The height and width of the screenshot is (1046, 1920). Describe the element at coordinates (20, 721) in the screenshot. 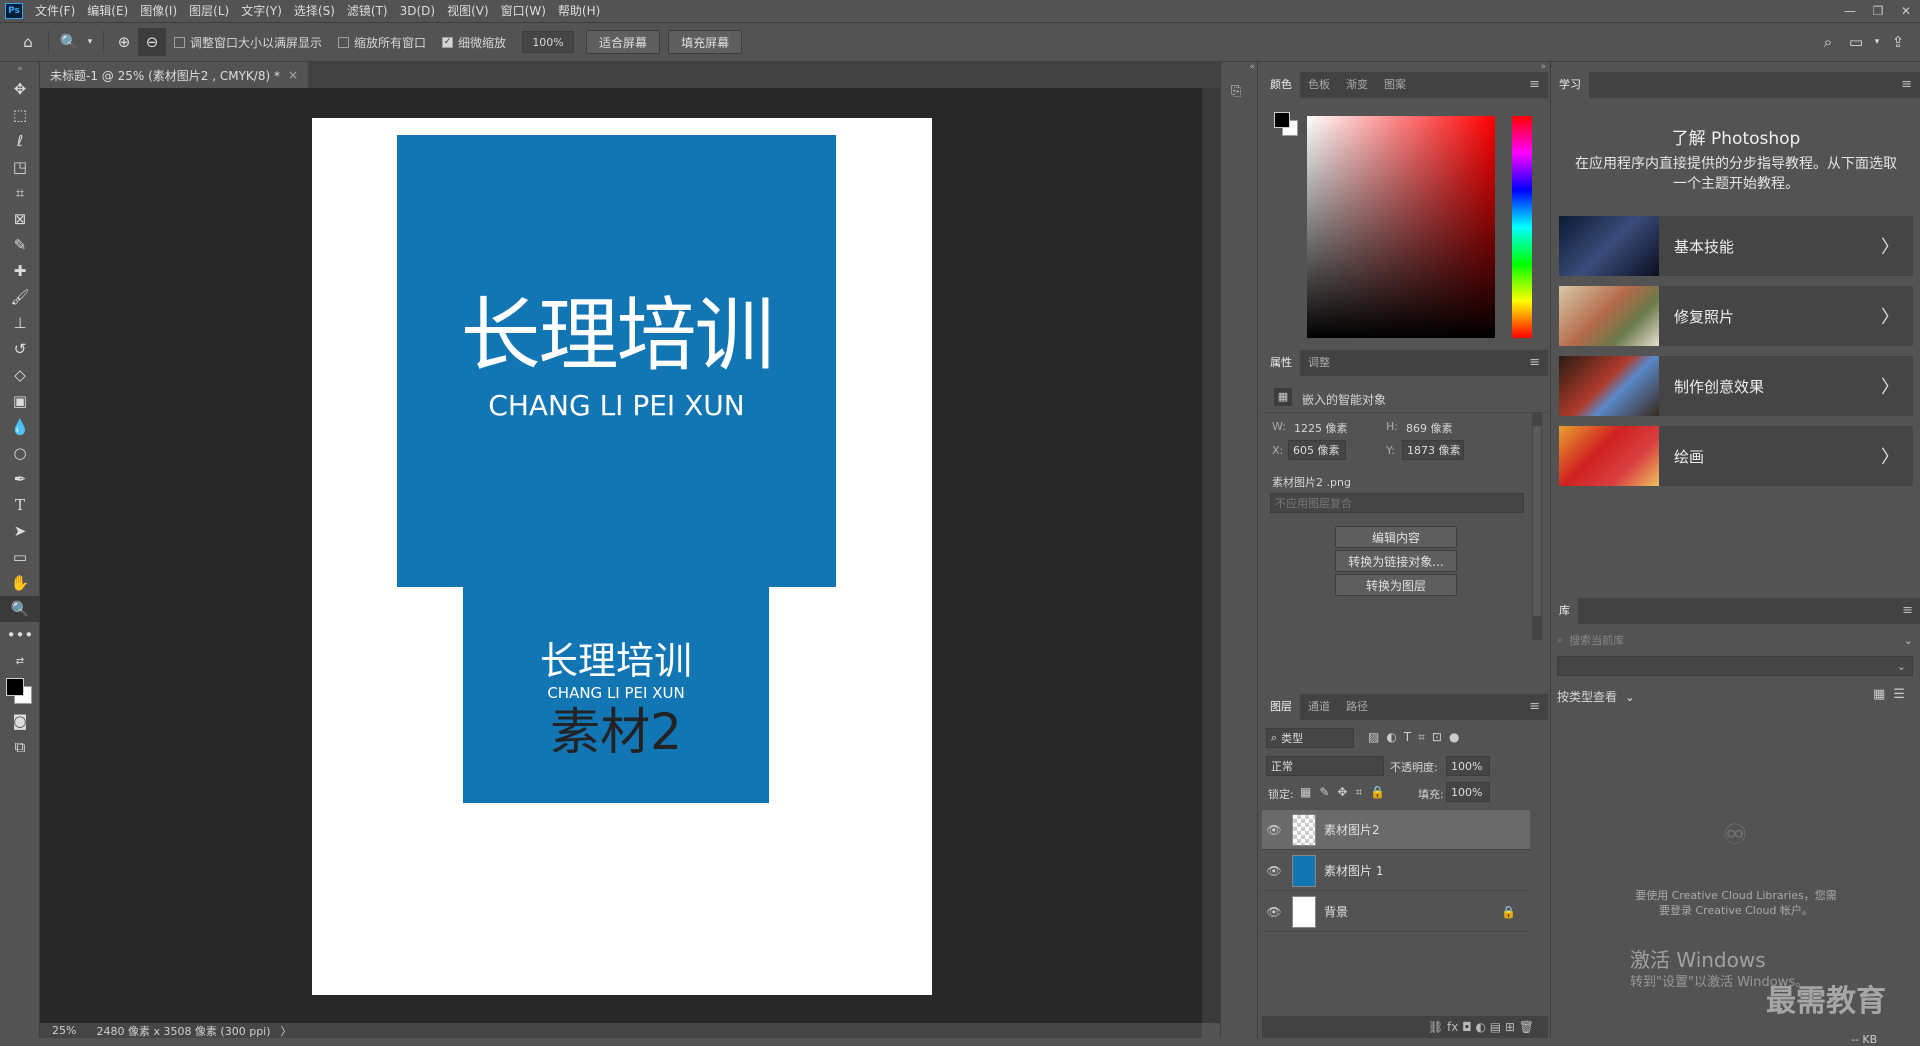

I see `quick-mask-icon: ◙` at that location.